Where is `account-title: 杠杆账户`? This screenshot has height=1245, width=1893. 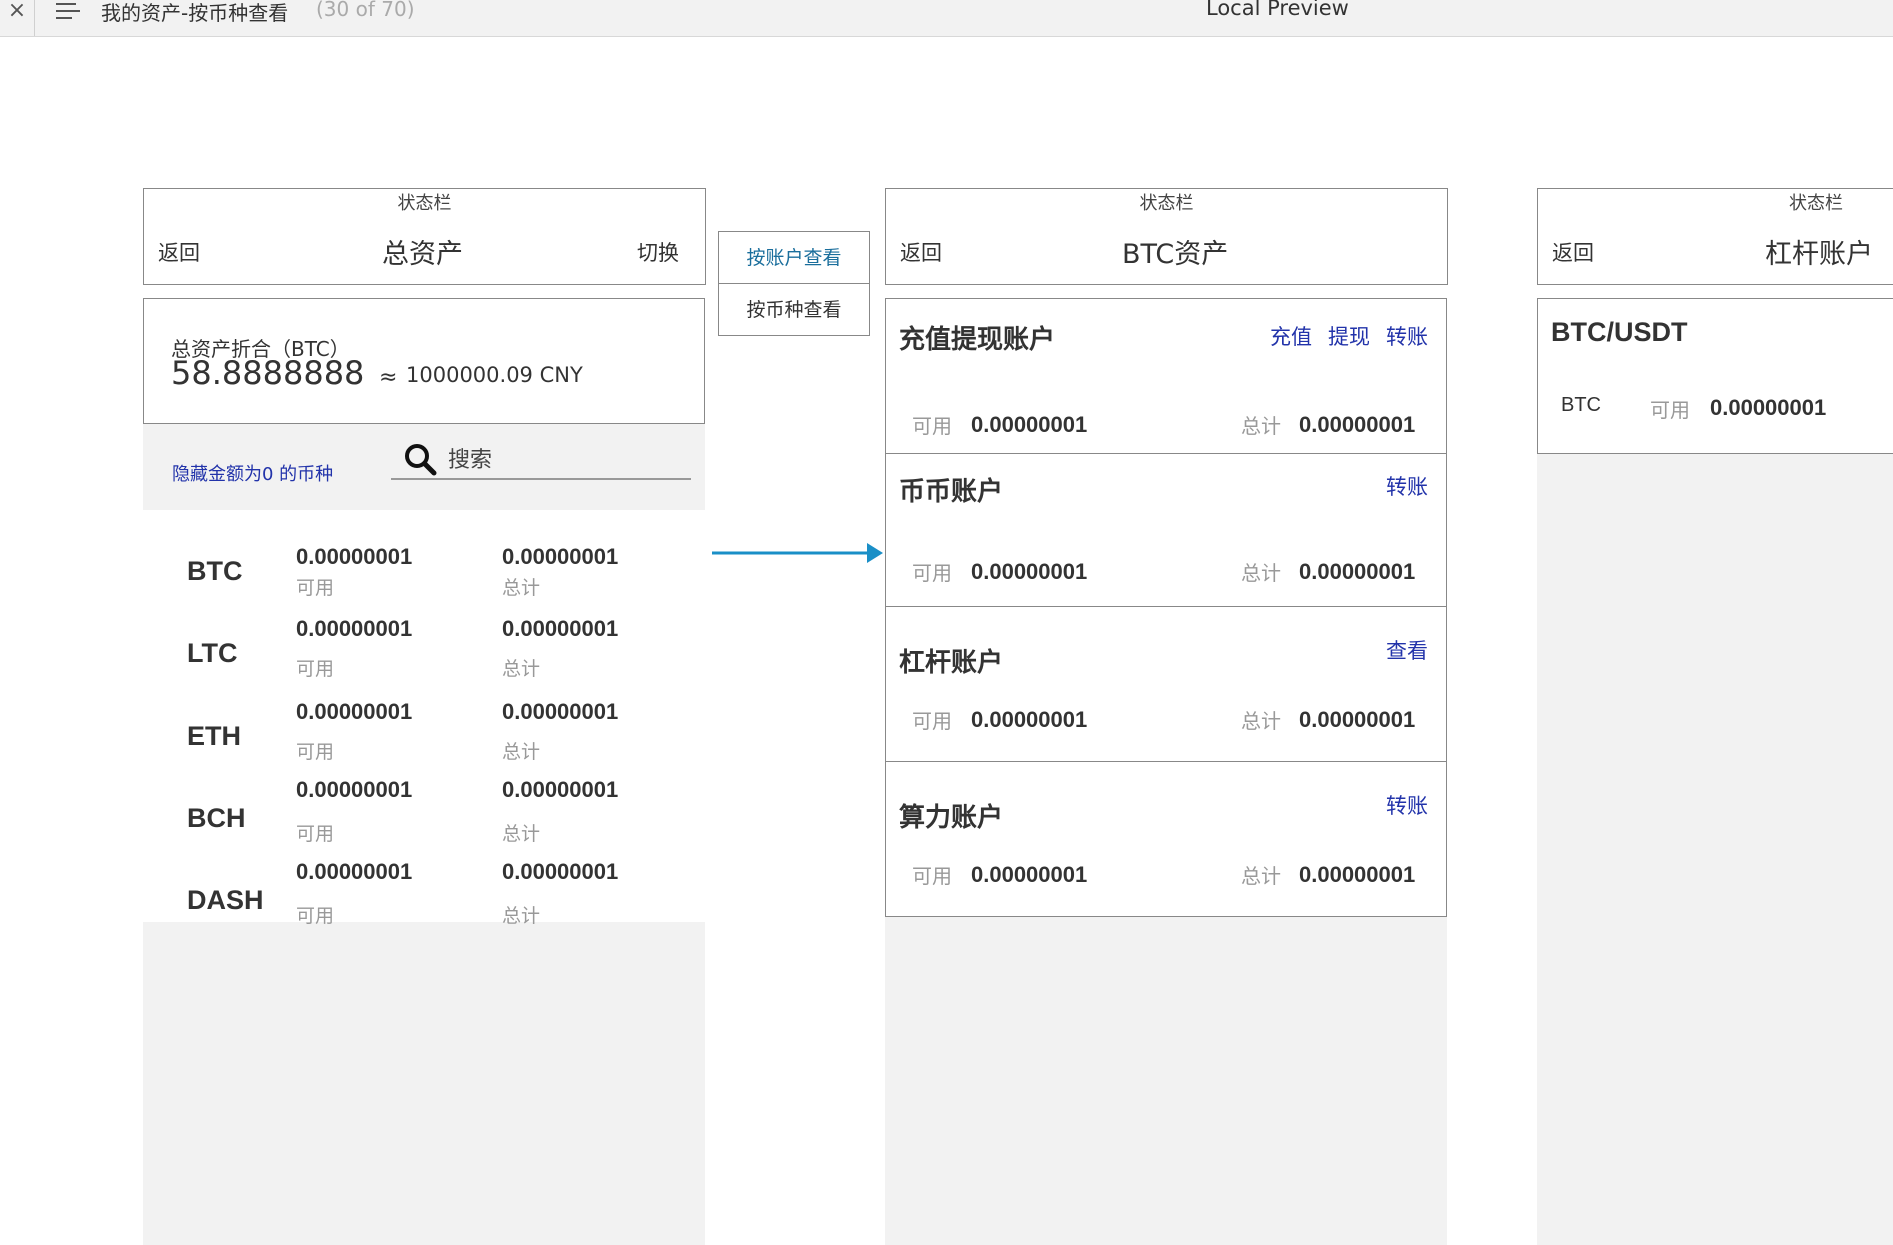 account-title: 杠杆账户 is located at coordinates (951, 663).